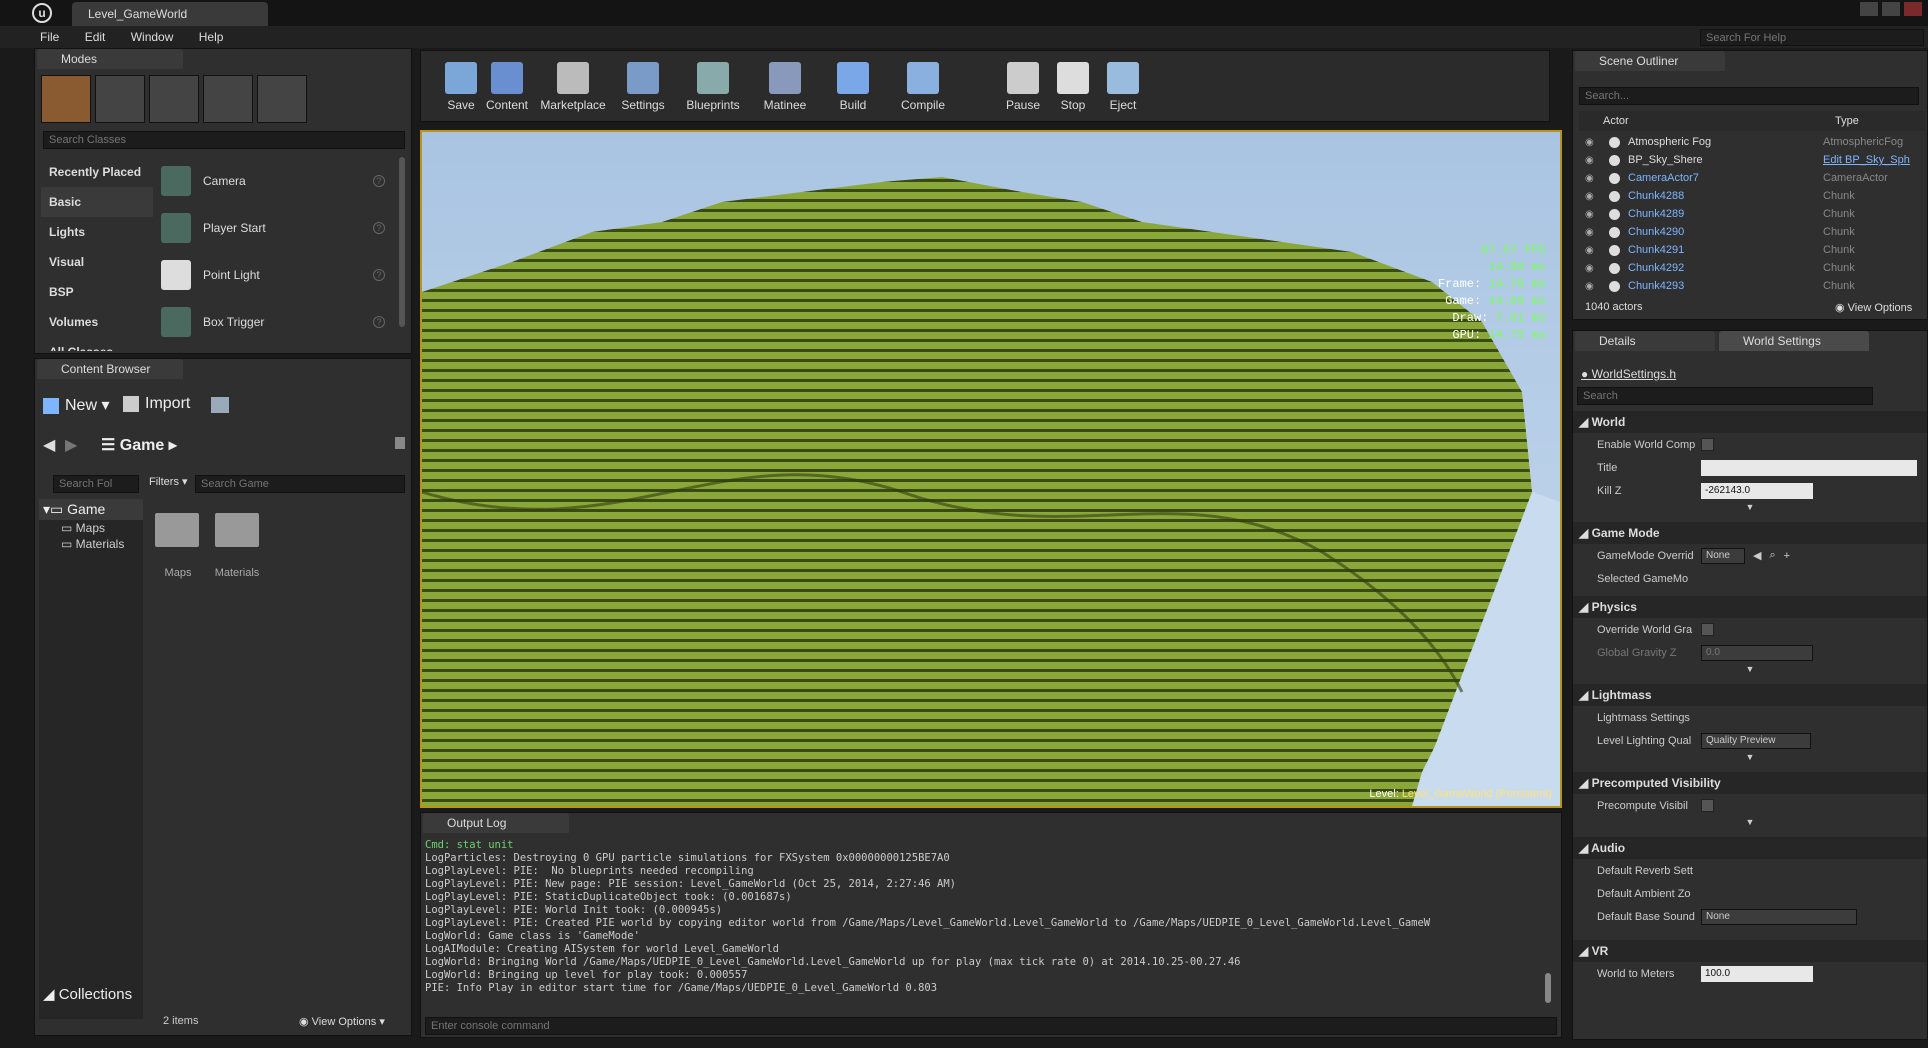  I want to click on category-basic: Basic, so click(97, 202).